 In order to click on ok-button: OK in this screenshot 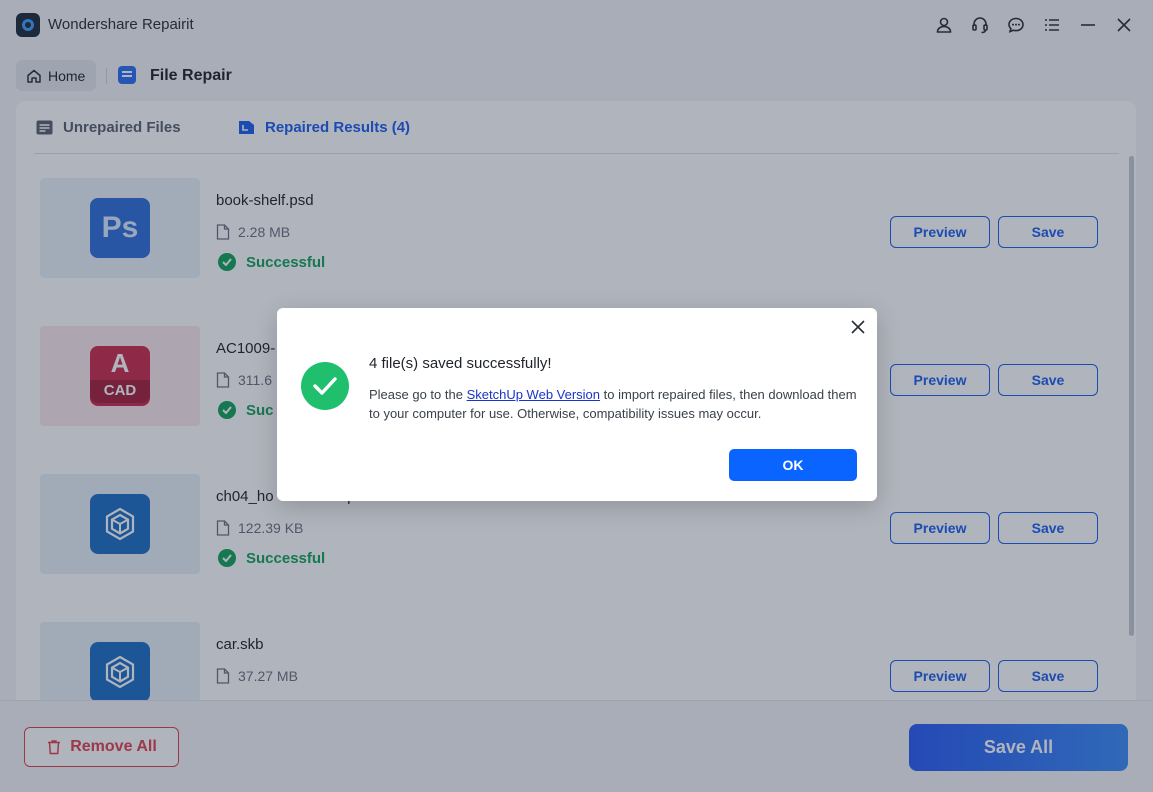, I will do `click(793, 465)`.